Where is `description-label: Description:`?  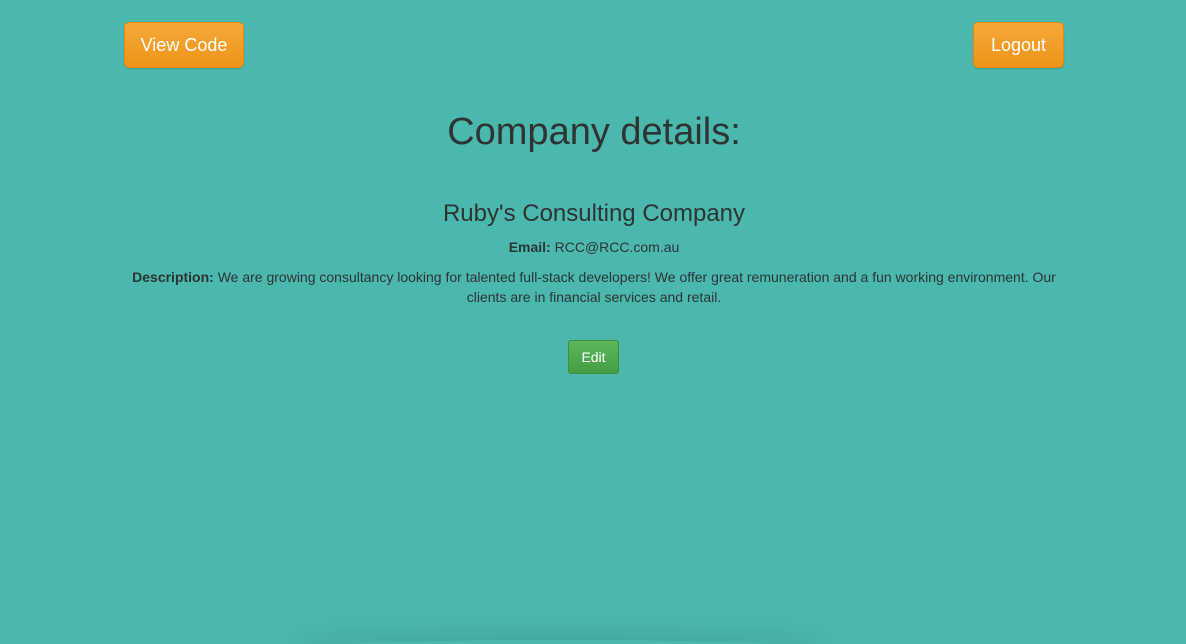
description-label: Description: is located at coordinates (173, 277).